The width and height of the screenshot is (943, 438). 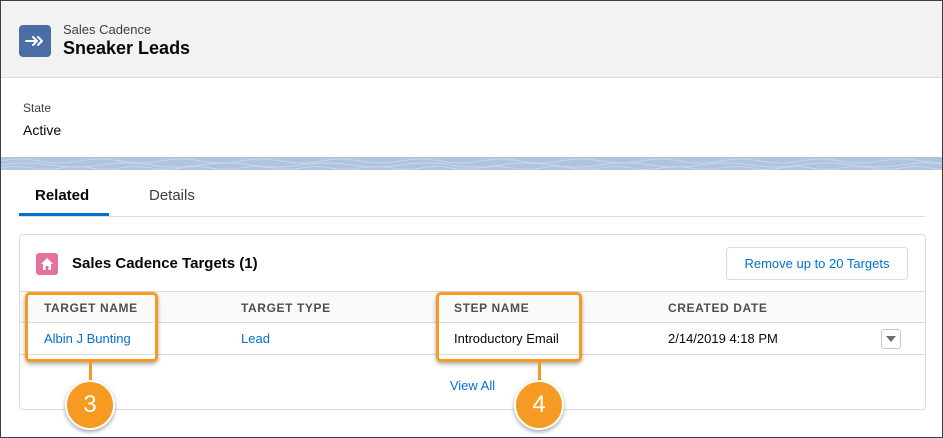 I want to click on callout-highlight-step-name, so click(x=509, y=327).